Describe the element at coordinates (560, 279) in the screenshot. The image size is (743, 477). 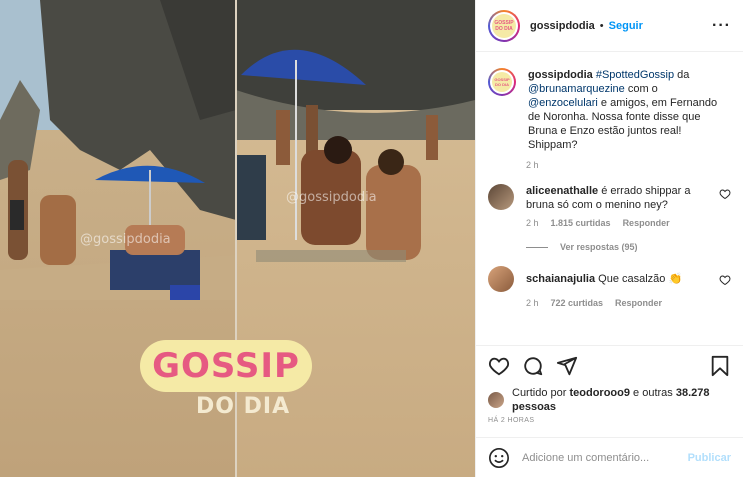
I see `comment-username: schaianajulia` at that location.